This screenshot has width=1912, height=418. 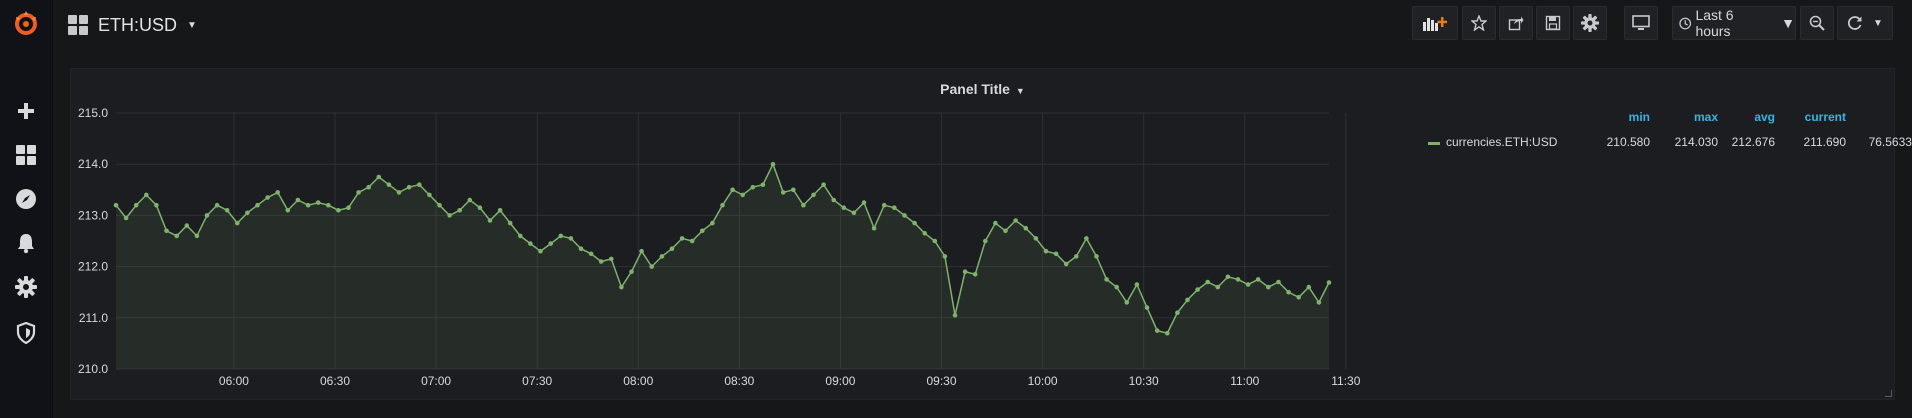 What do you see at coordinates (93, 369) in the screenshot?
I see `y-tick-label: 210.0` at bounding box center [93, 369].